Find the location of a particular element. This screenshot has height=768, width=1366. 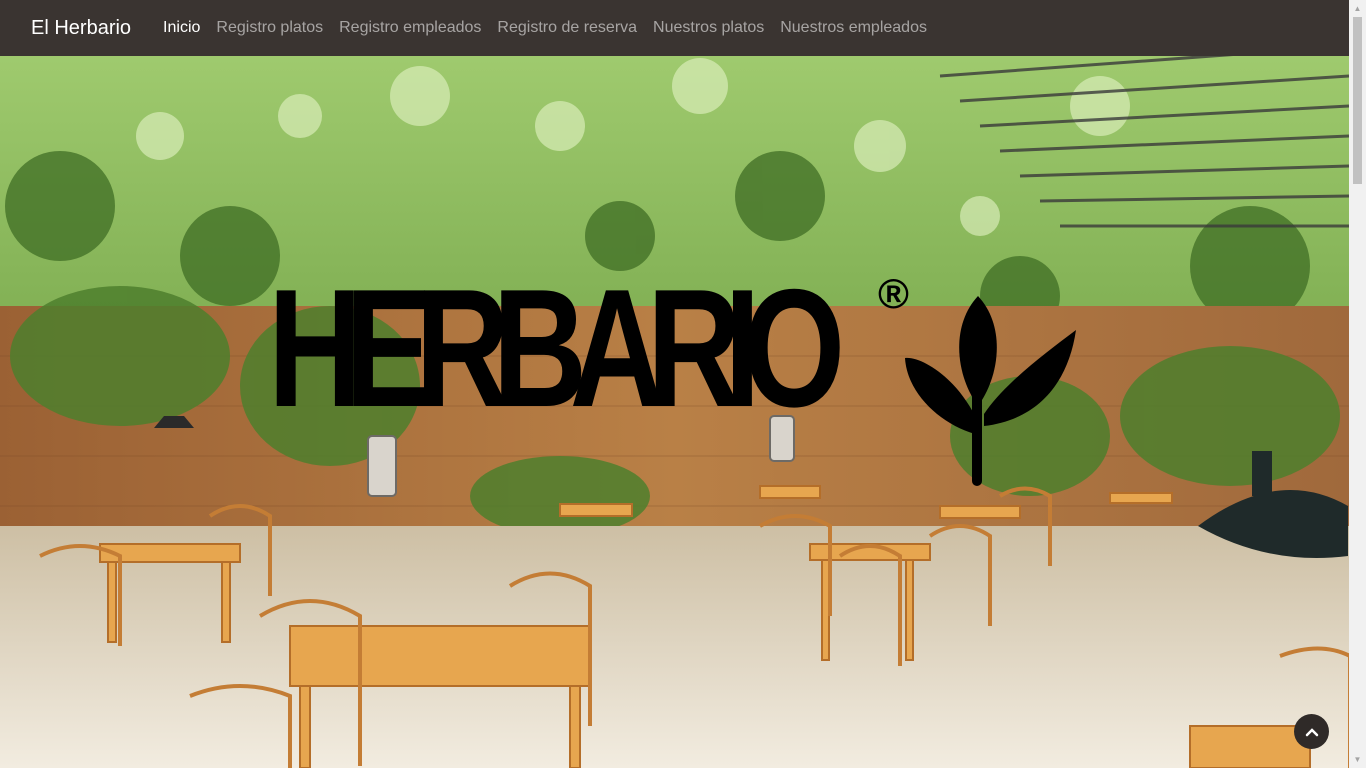

chevron-up-icon is located at coordinates (1311, 731).